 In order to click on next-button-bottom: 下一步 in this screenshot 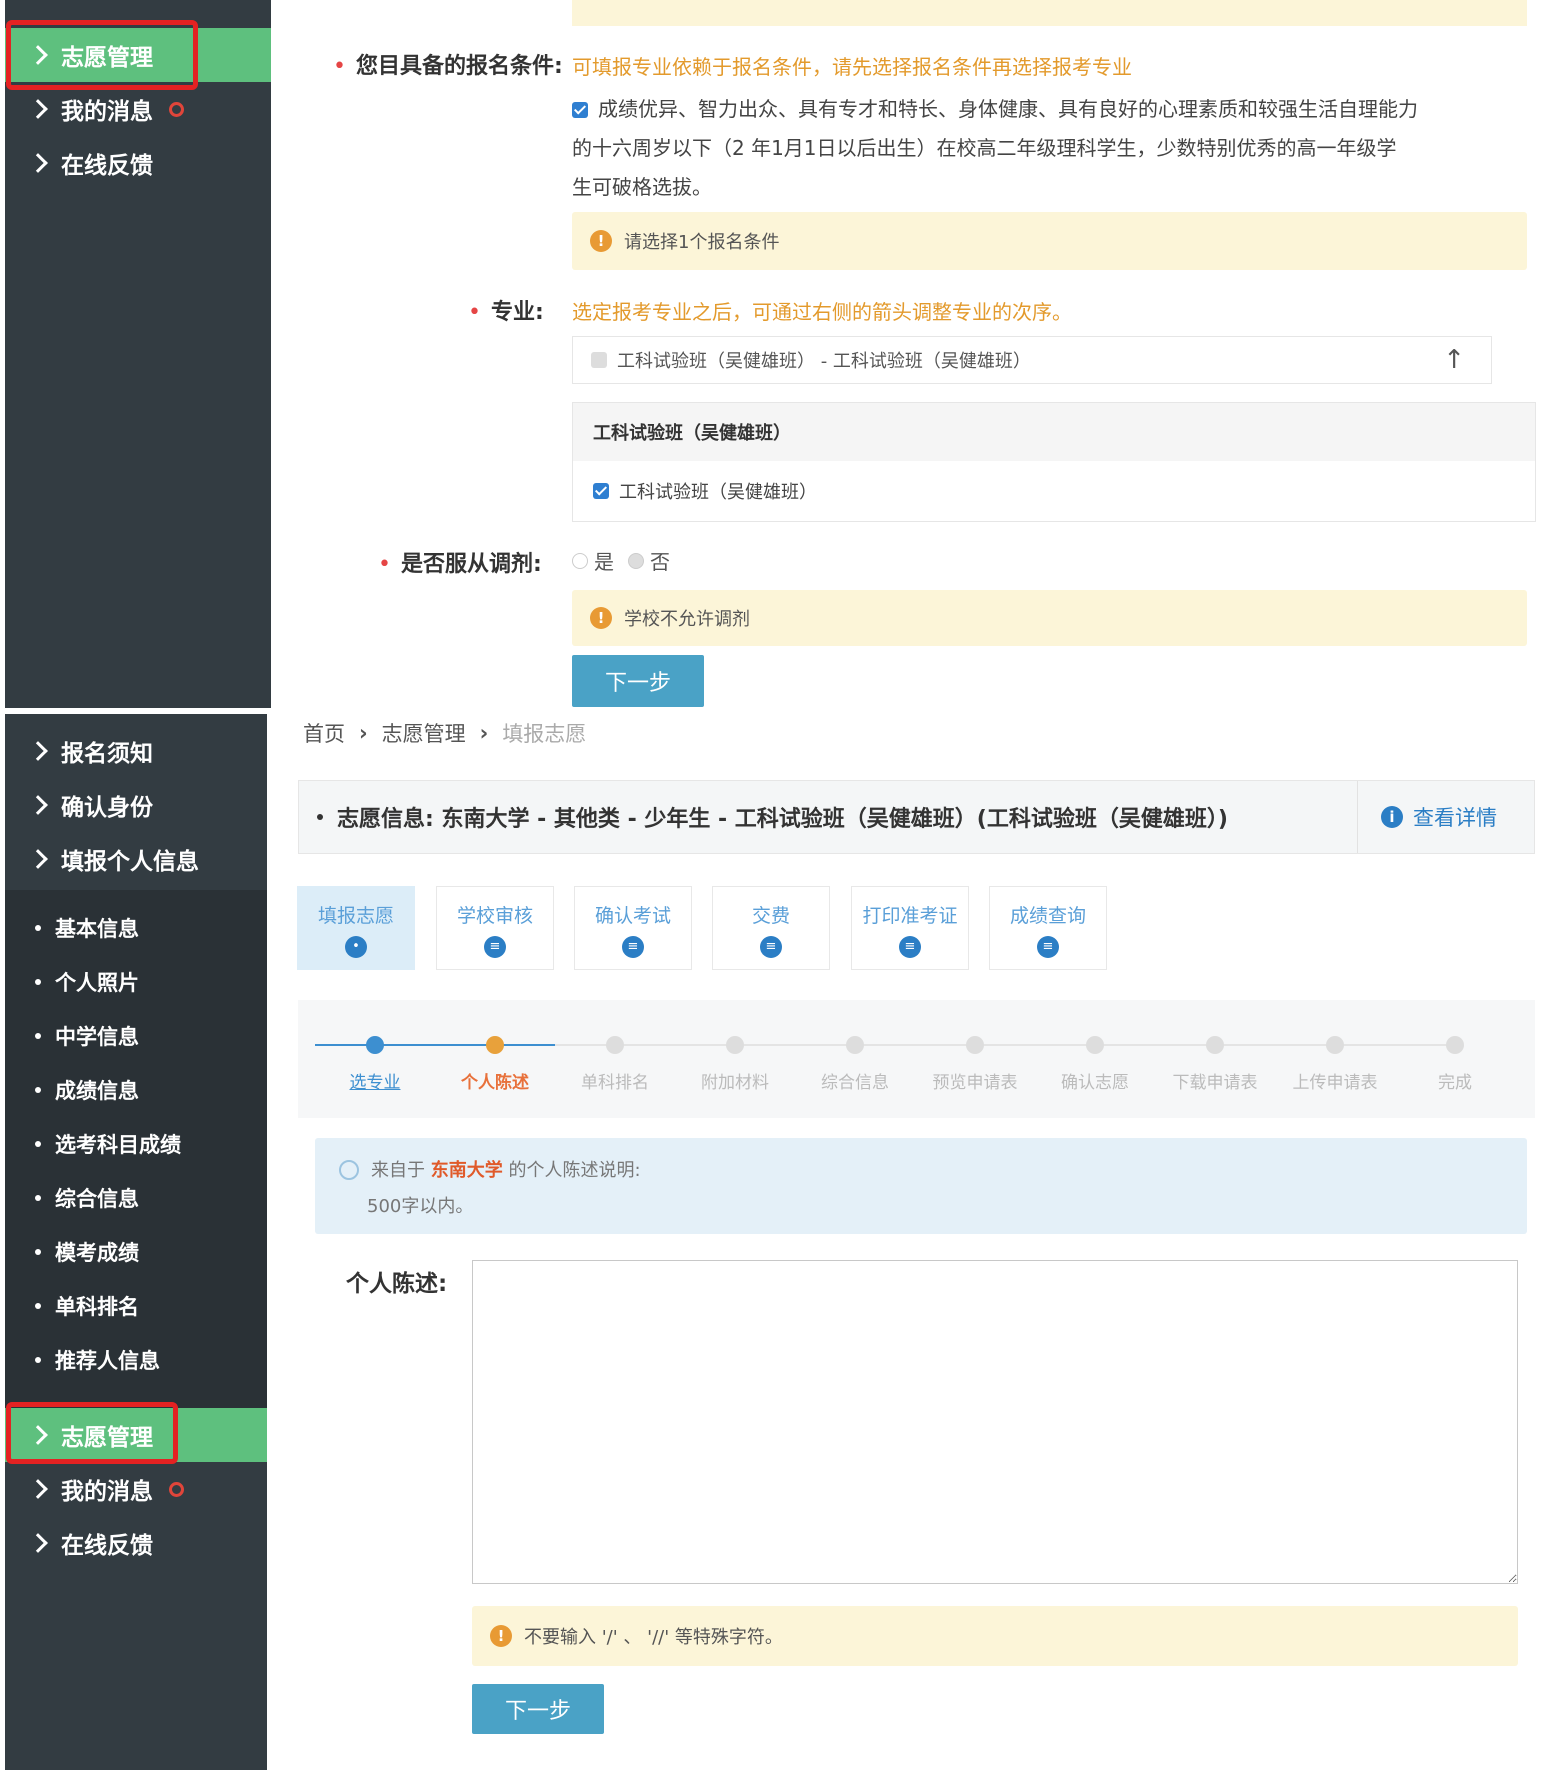, I will do `click(538, 1709)`.